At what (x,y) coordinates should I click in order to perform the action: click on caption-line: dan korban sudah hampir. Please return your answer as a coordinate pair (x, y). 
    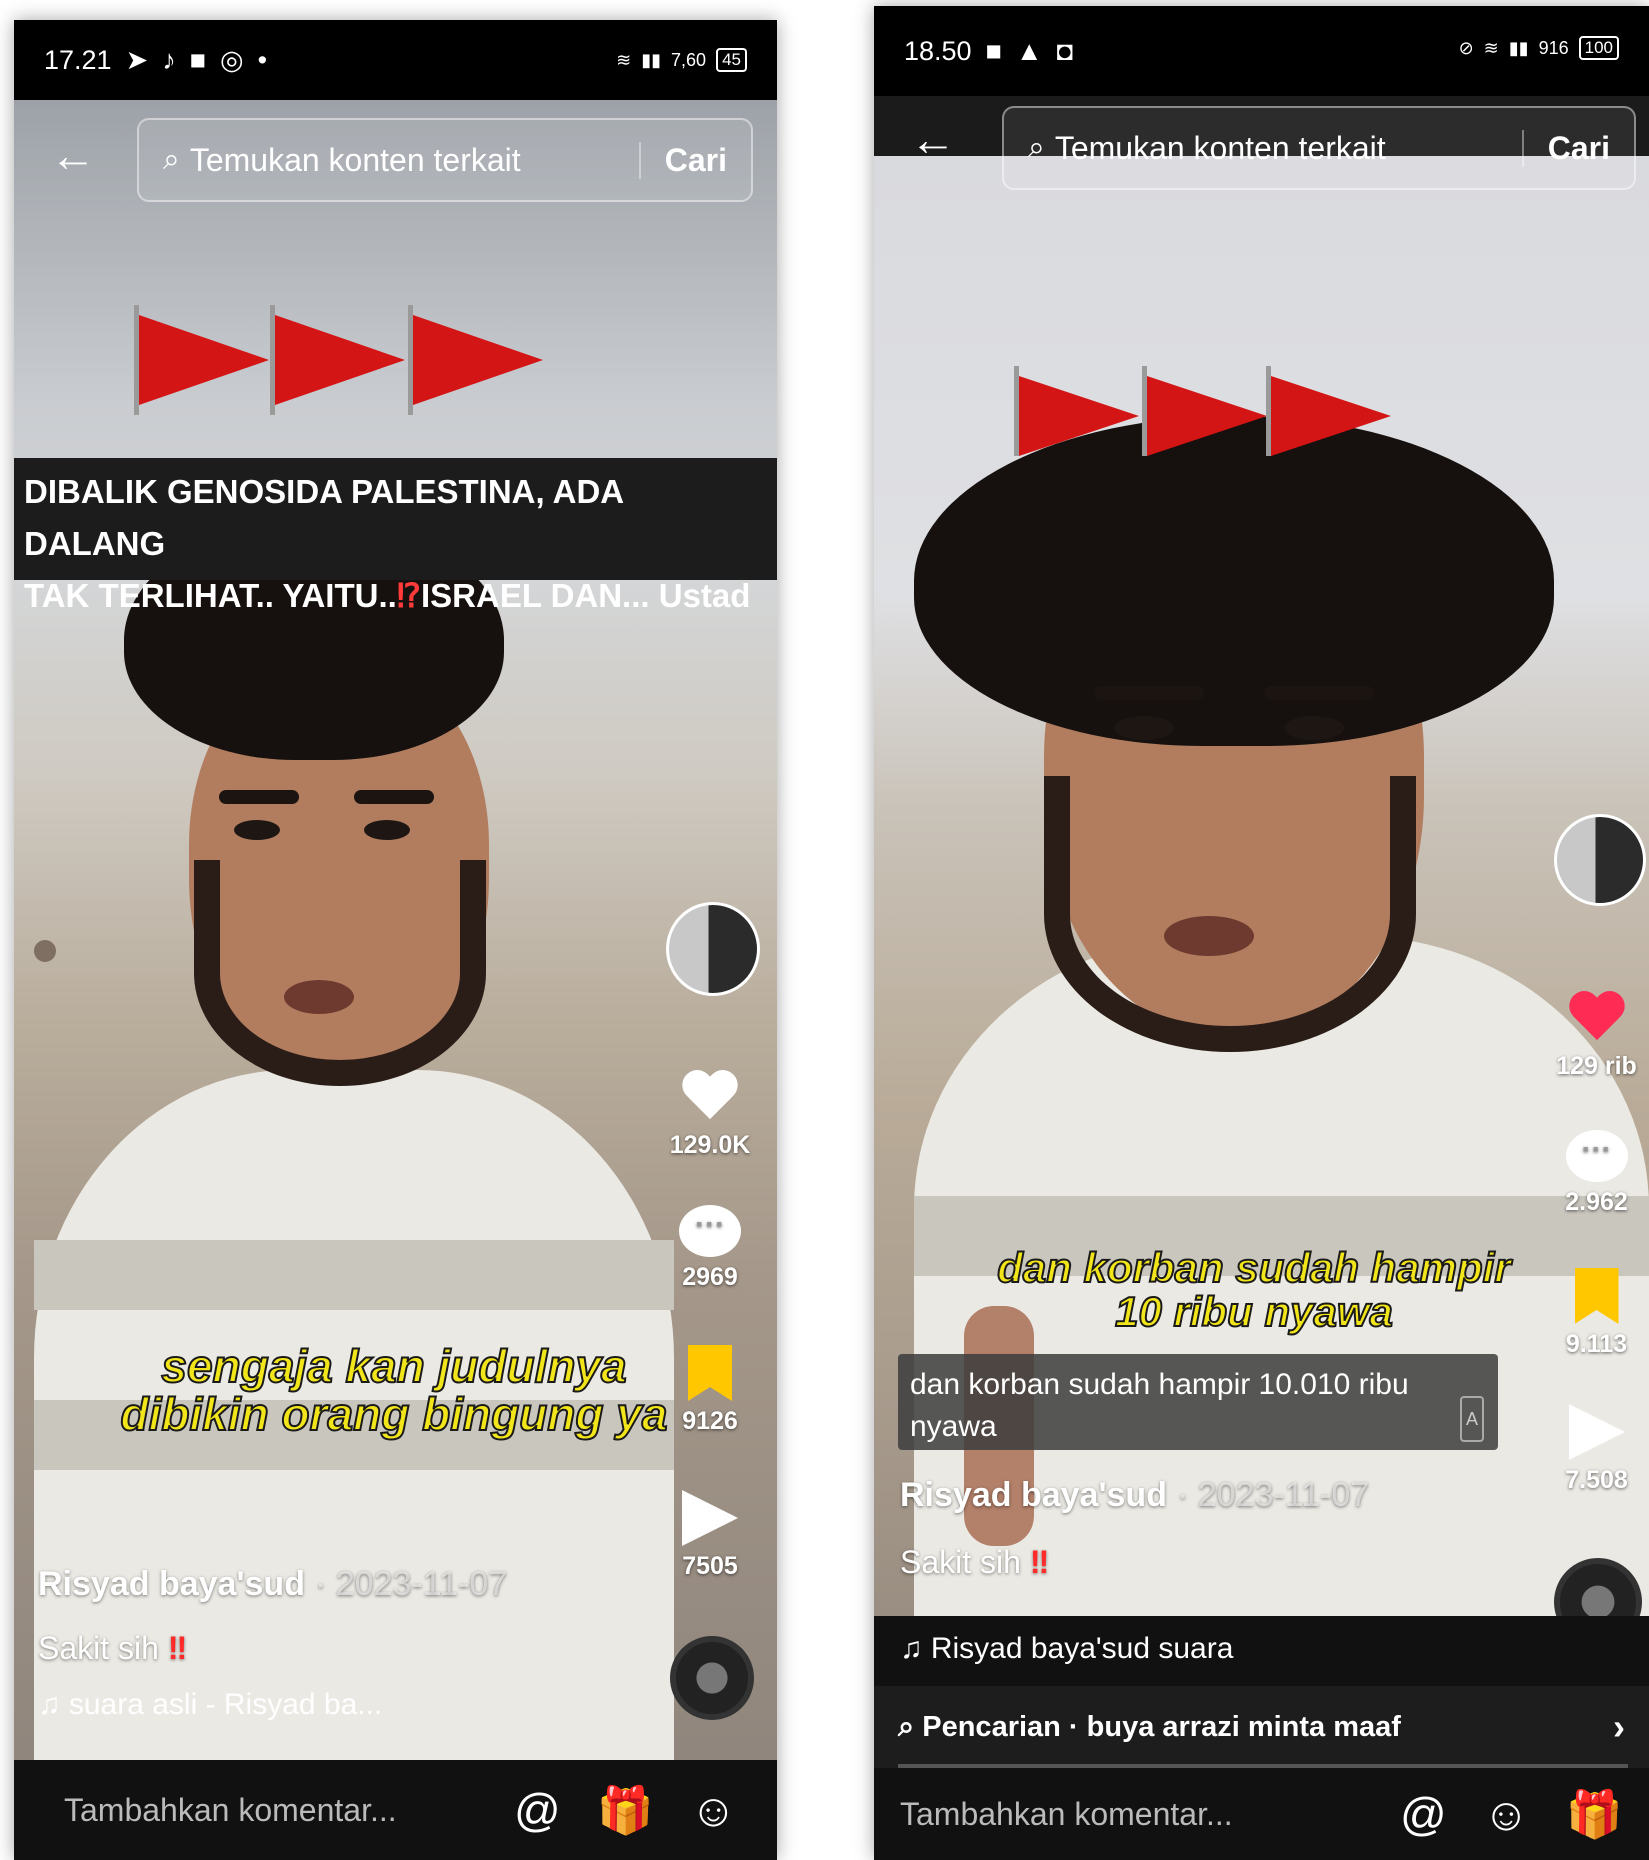
    Looking at the image, I should click on (1253, 1267).